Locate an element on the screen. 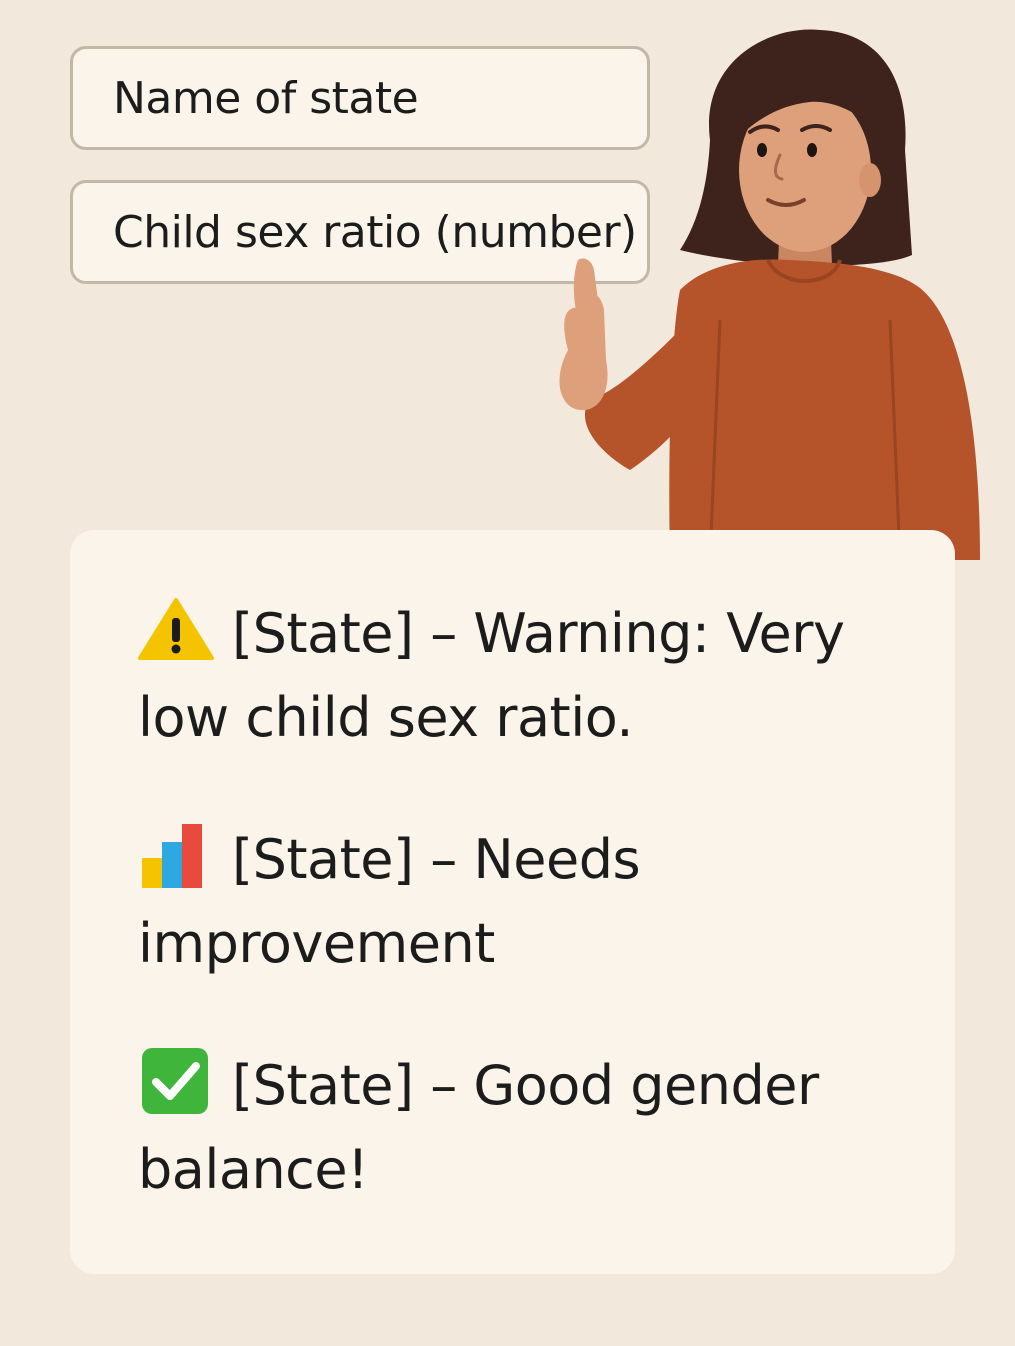 This screenshot has width=1015, height=1346. result-good-balance-text: [State] – Good gender balance! is located at coordinates (478, 1127).